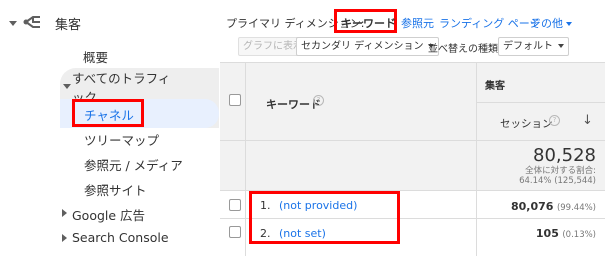  What do you see at coordinates (546, 23) in the screenshot?
I see `tab-other-label: その他` at bounding box center [546, 23].